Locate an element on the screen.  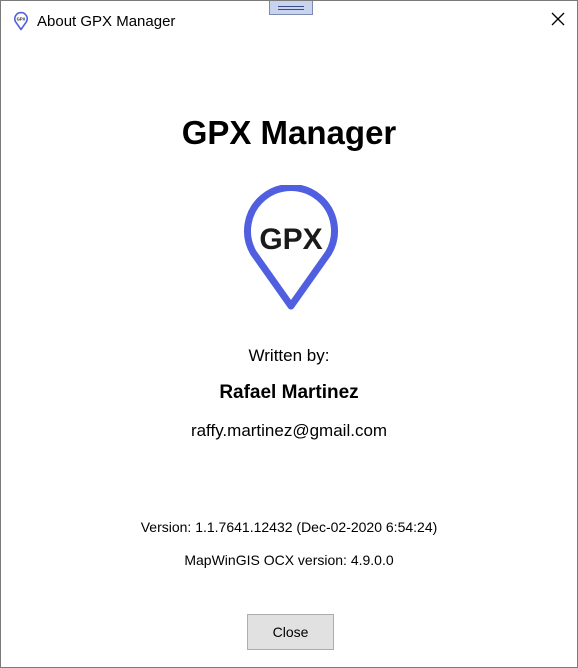
gpx-pin-logo: GPX is located at coordinates (291, 248).